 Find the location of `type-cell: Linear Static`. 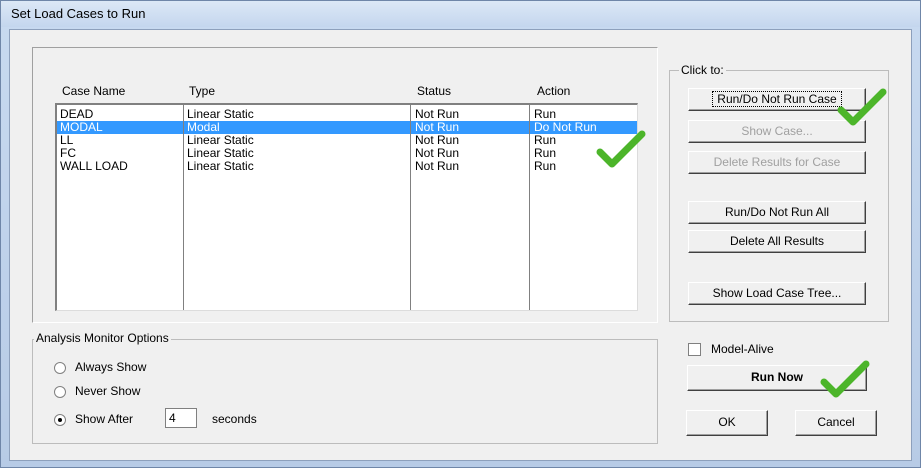

type-cell: Linear Static is located at coordinates (220, 166).